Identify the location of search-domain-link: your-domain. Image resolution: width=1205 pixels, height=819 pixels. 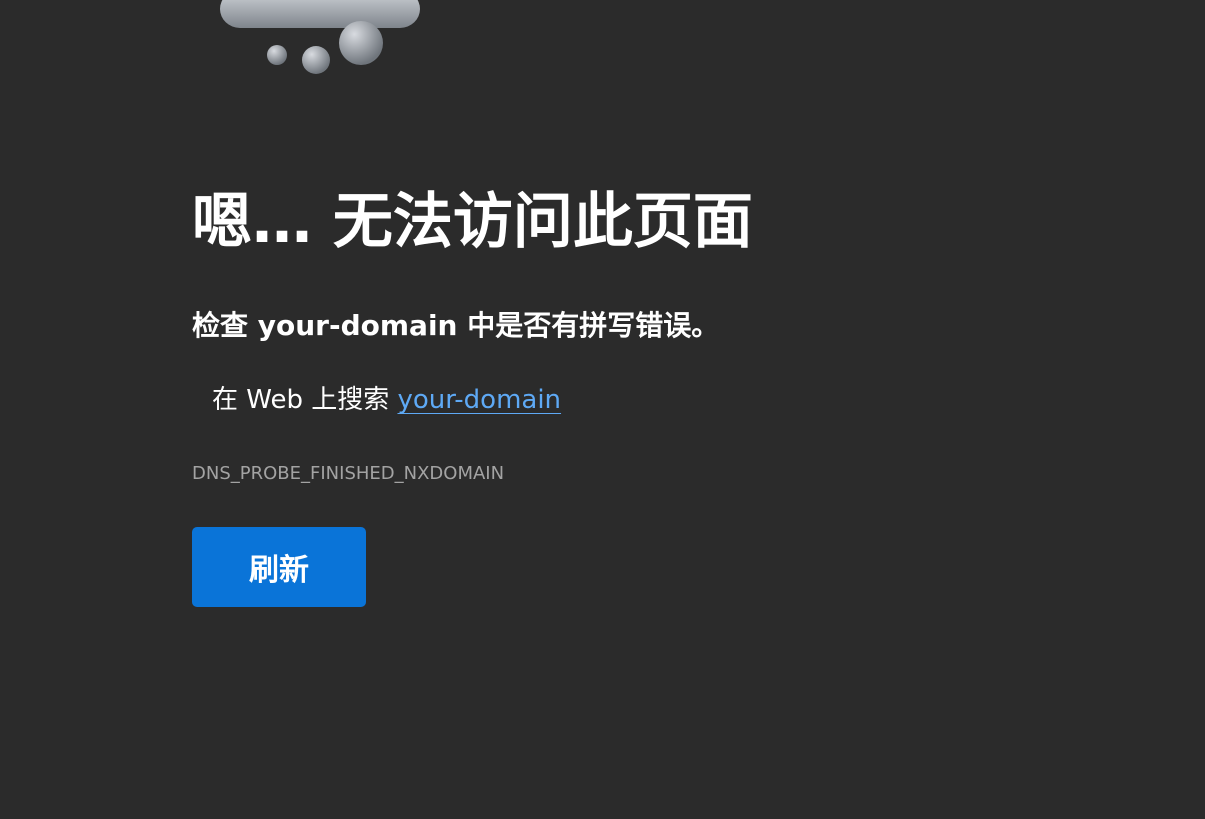
(479, 400).